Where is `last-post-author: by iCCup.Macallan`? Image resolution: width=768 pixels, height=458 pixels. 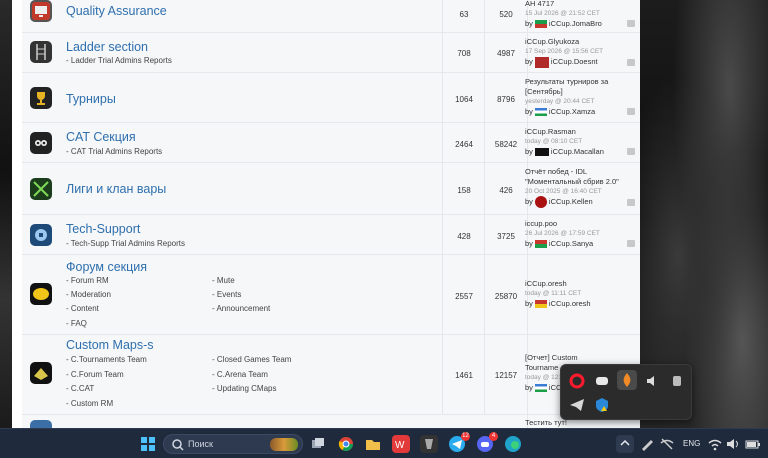 last-post-author: by iCCup.Macallan is located at coordinates (581, 151).